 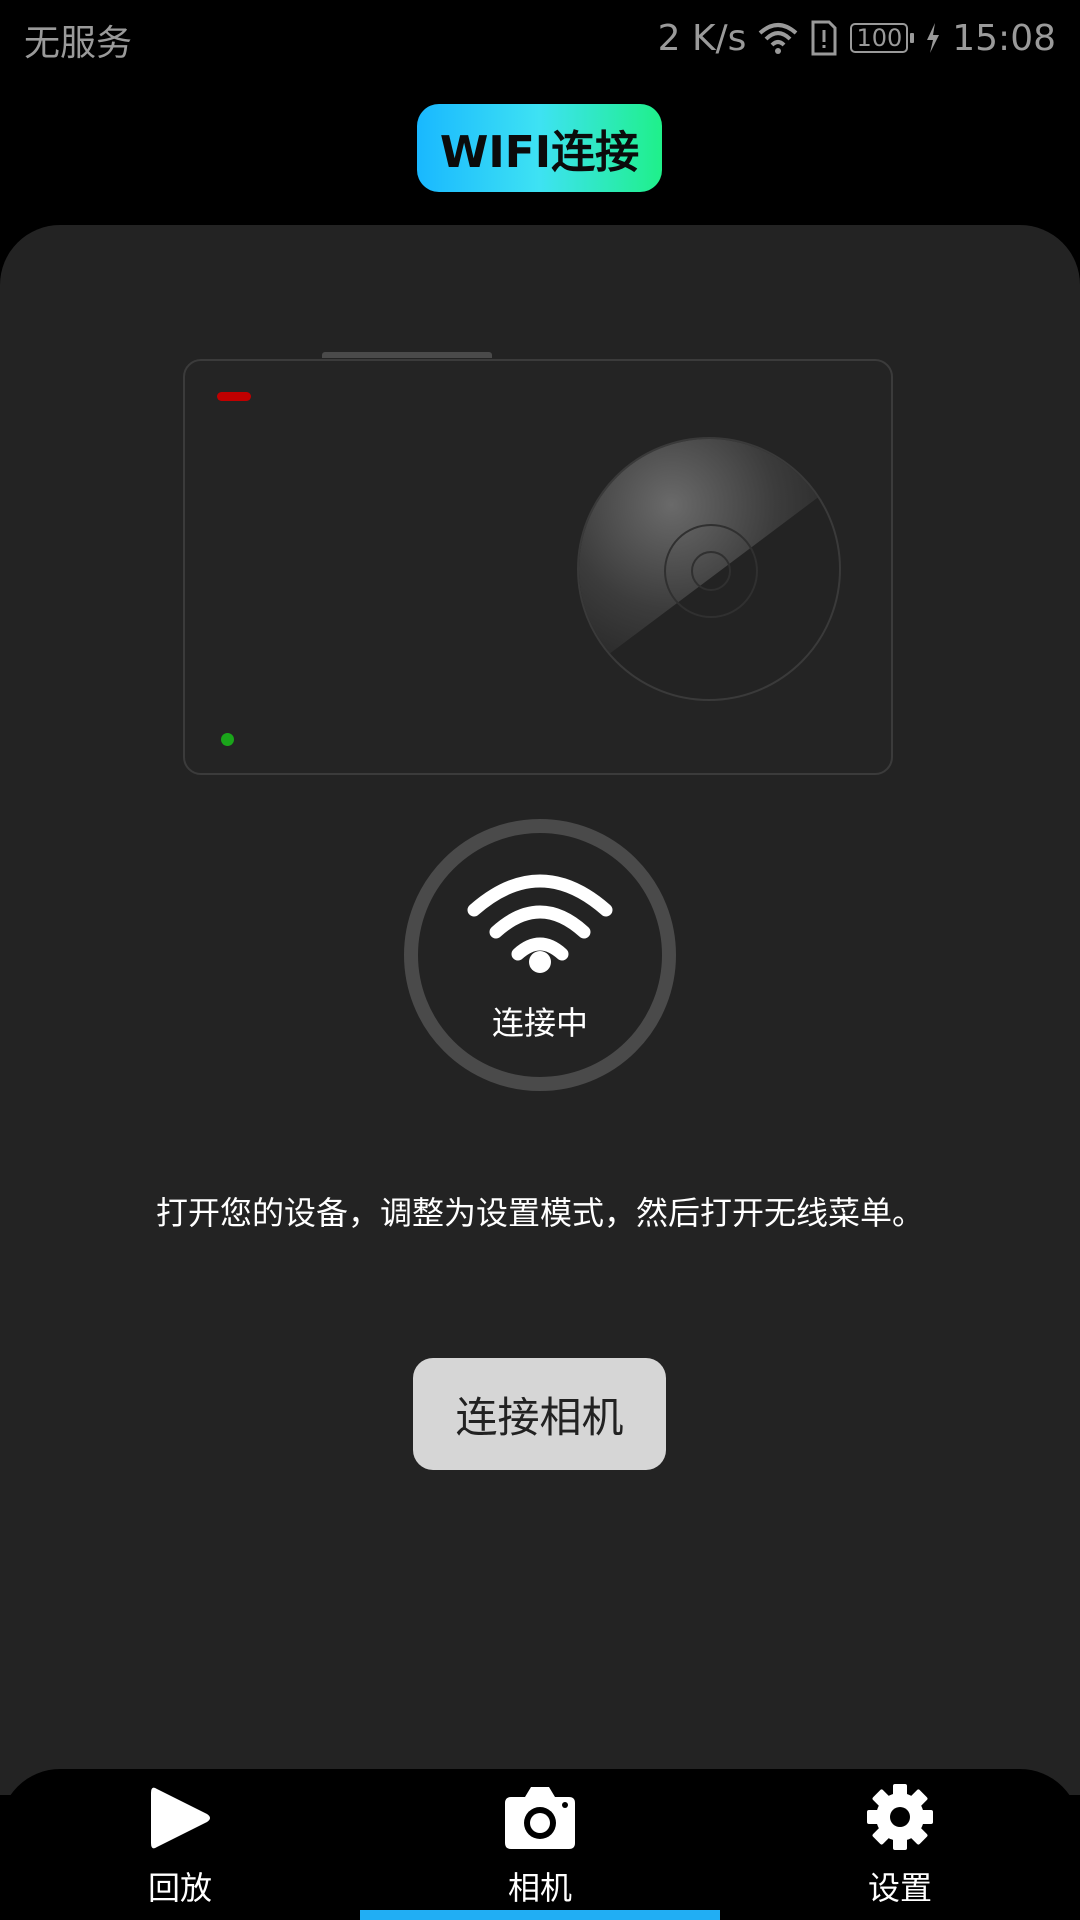 What do you see at coordinates (540, 38) in the screenshot?
I see `status-bar: 无服务 2 K/s 100 15:08` at bounding box center [540, 38].